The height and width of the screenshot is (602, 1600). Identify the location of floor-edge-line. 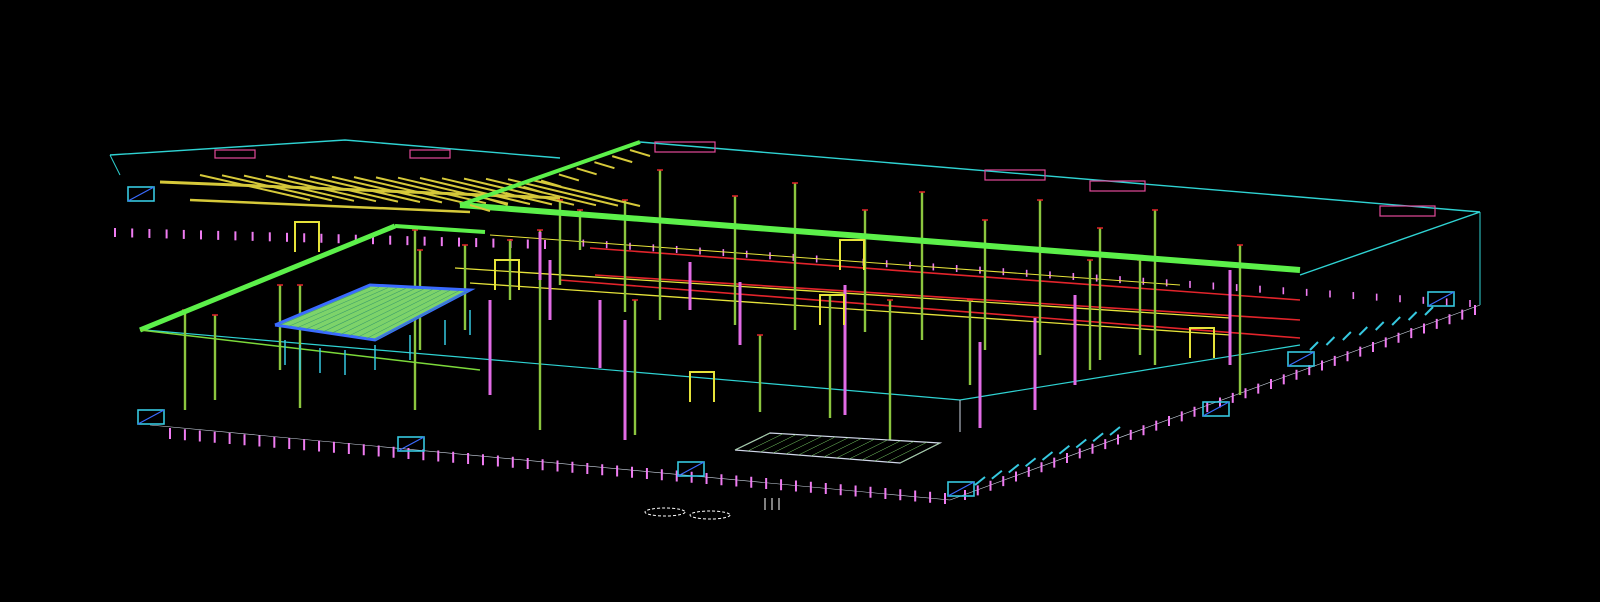
(722, 365).